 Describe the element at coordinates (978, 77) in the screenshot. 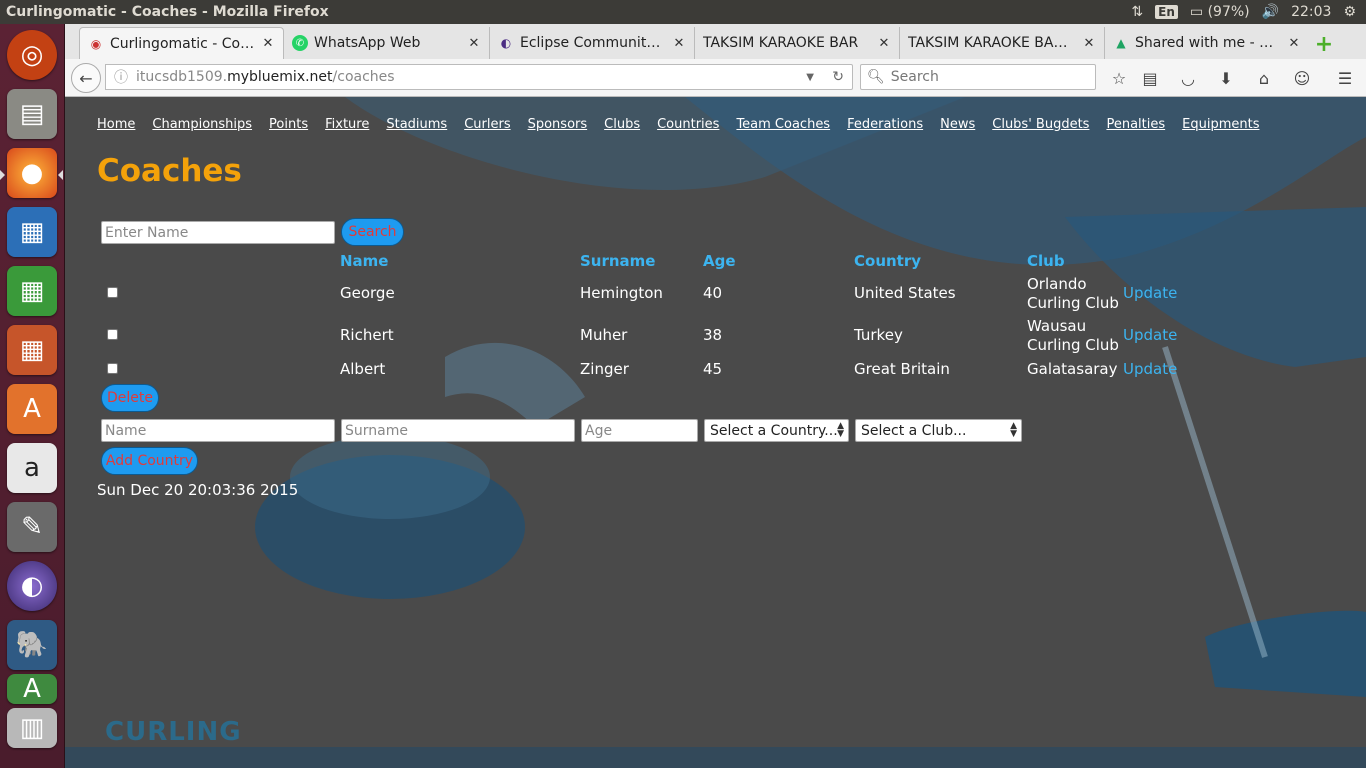

I see `search-bar: 🔍︎ Search` at that location.